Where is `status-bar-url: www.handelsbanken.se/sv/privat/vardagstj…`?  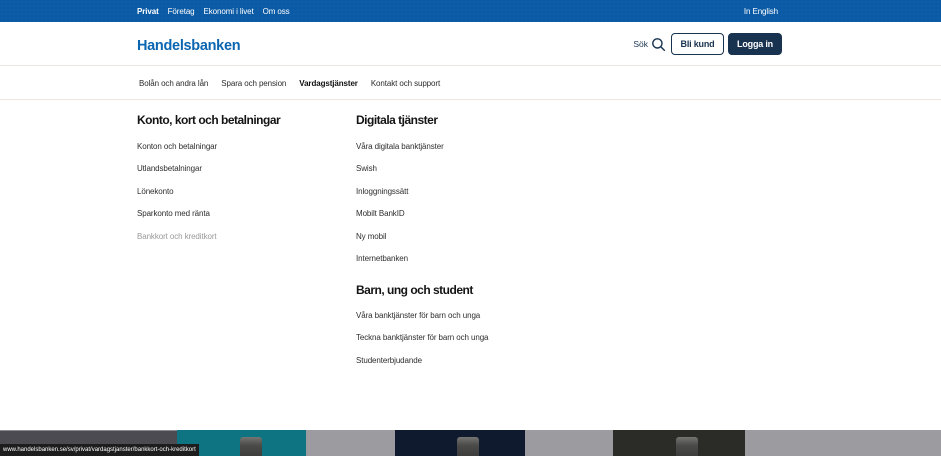 status-bar-url: www.handelsbanken.se/sv/privat/vardagstj… is located at coordinates (99, 450).